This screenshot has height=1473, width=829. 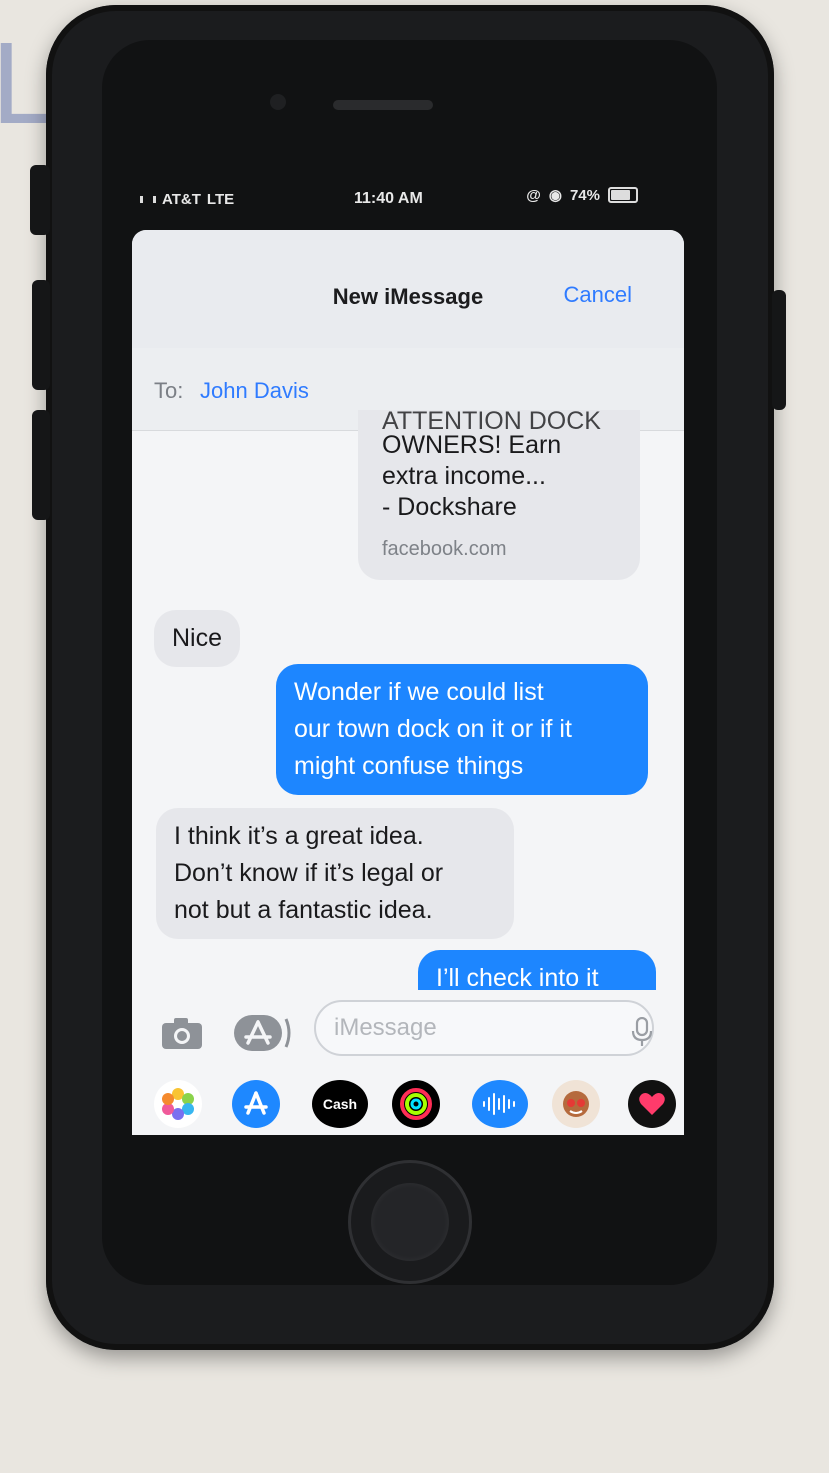 What do you see at coordinates (598, 295) in the screenshot?
I see `cancel-button: Cancel` at bounding box center [598, 295].